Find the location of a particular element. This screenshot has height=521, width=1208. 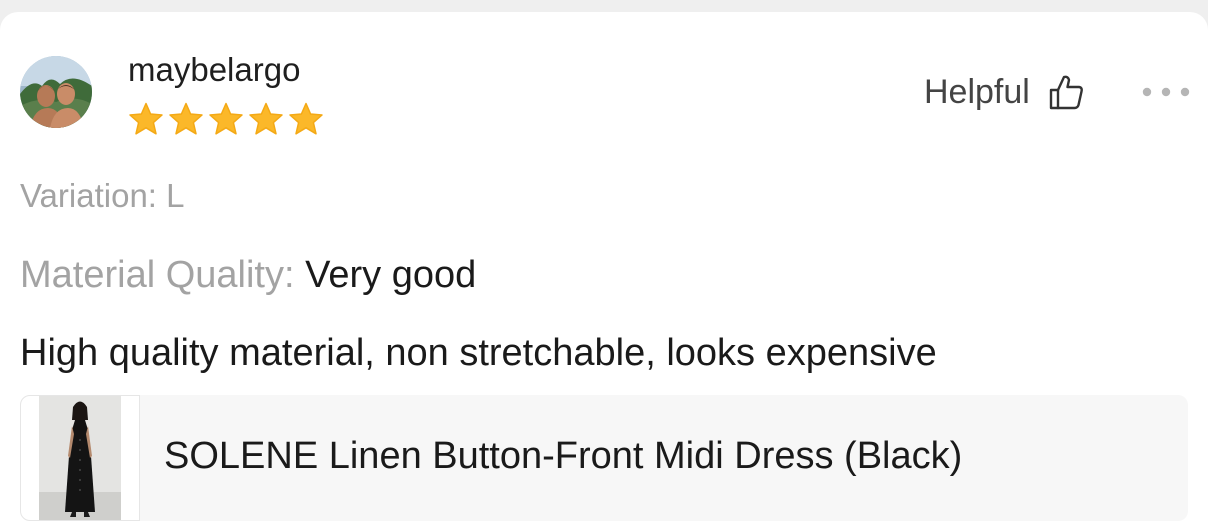

product-thumbnail is located at coordinates (80, 458).